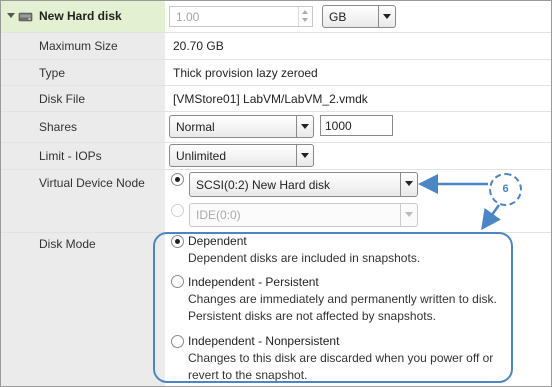 Image resolution: width=552 pixels, height=387 pixels. I want to click on callout-number: 6, so click(505, 189).